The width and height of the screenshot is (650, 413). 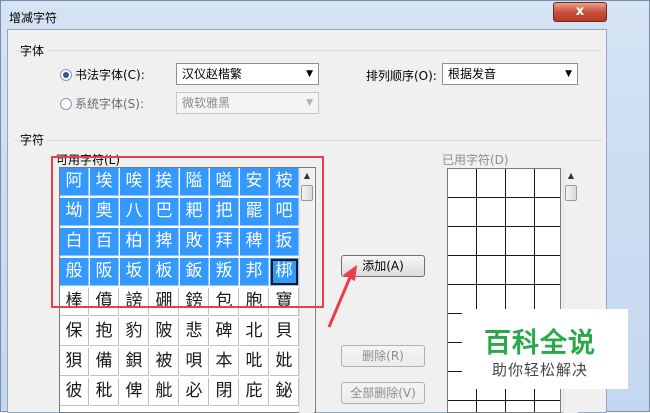 I want to click on scrollbar-thumb, so click(x=571, y=193).